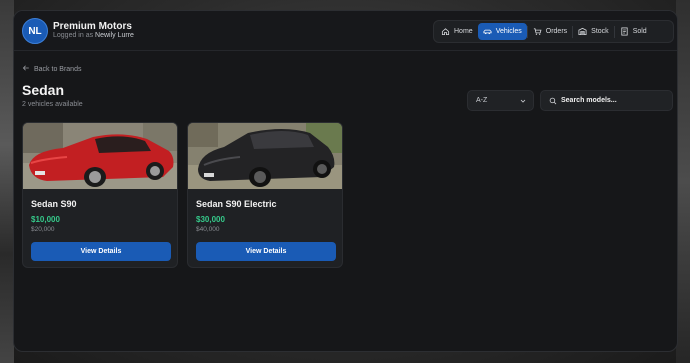  Describe the element at coordinates (683, 181) in the screenshot. I see `background-right` at that location.